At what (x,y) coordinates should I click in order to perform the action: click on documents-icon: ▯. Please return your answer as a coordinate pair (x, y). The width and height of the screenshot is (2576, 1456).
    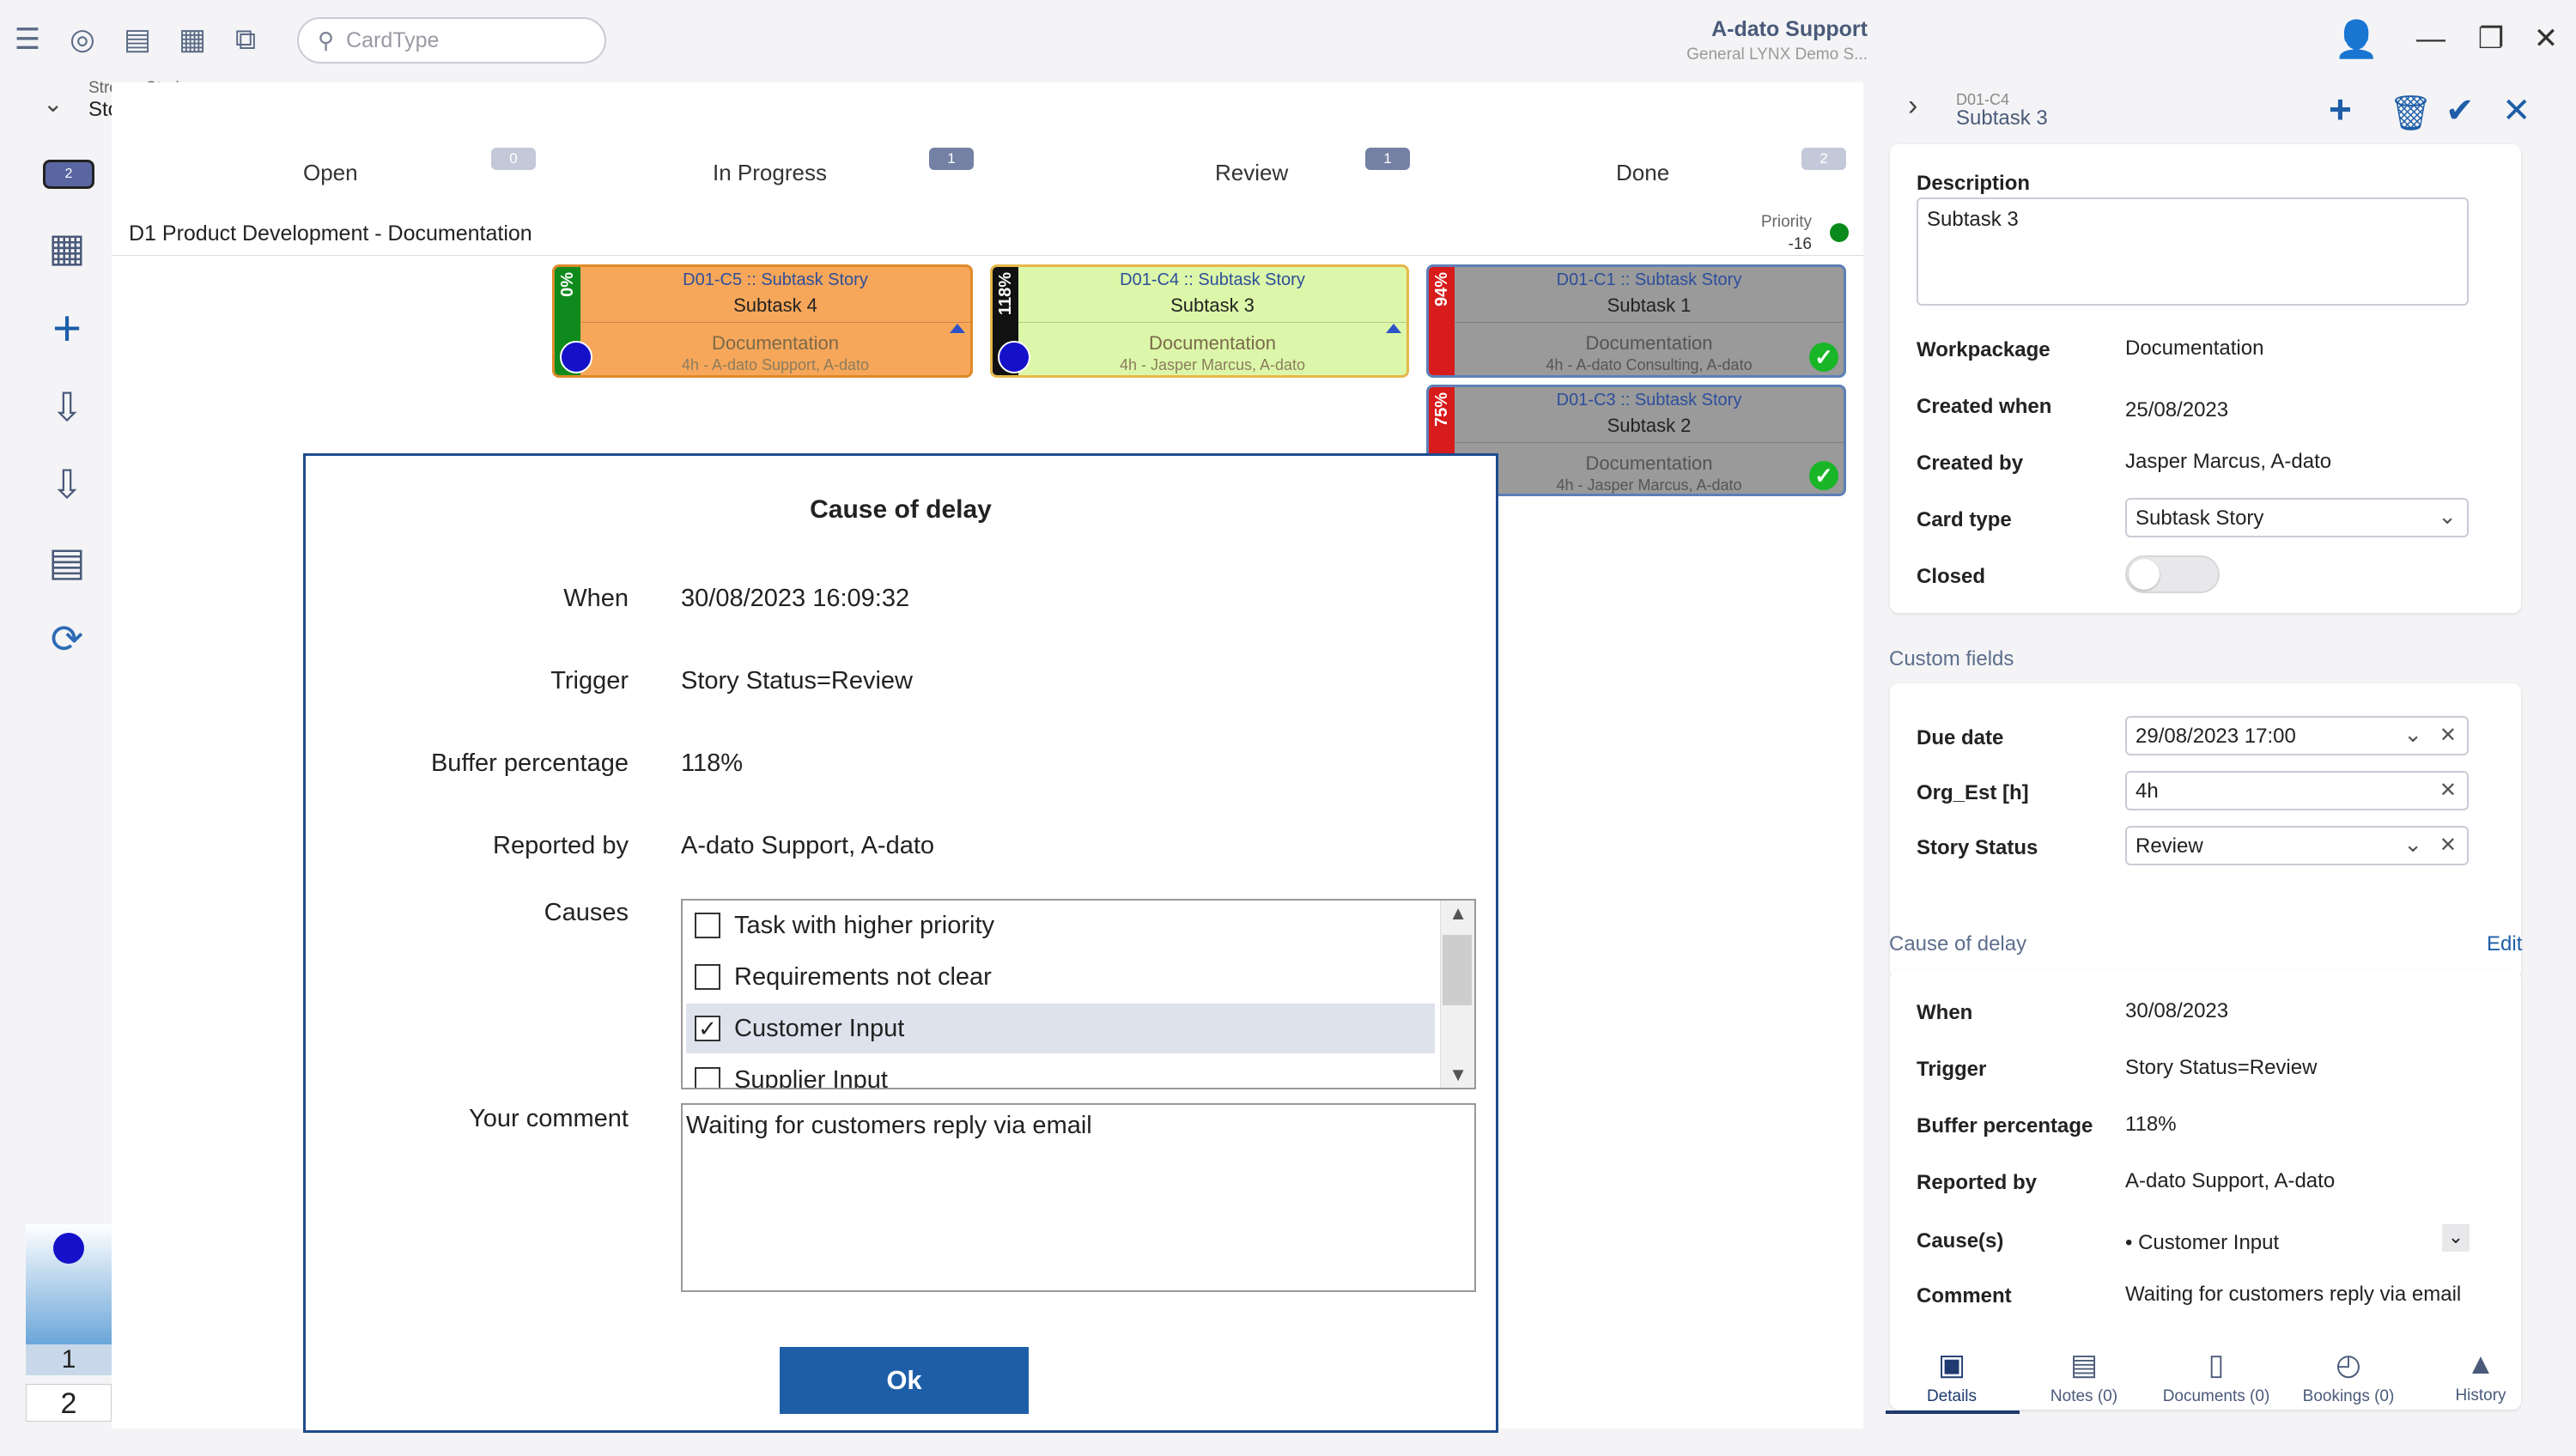
    Looking at the image, I should click on (2216, 1365).